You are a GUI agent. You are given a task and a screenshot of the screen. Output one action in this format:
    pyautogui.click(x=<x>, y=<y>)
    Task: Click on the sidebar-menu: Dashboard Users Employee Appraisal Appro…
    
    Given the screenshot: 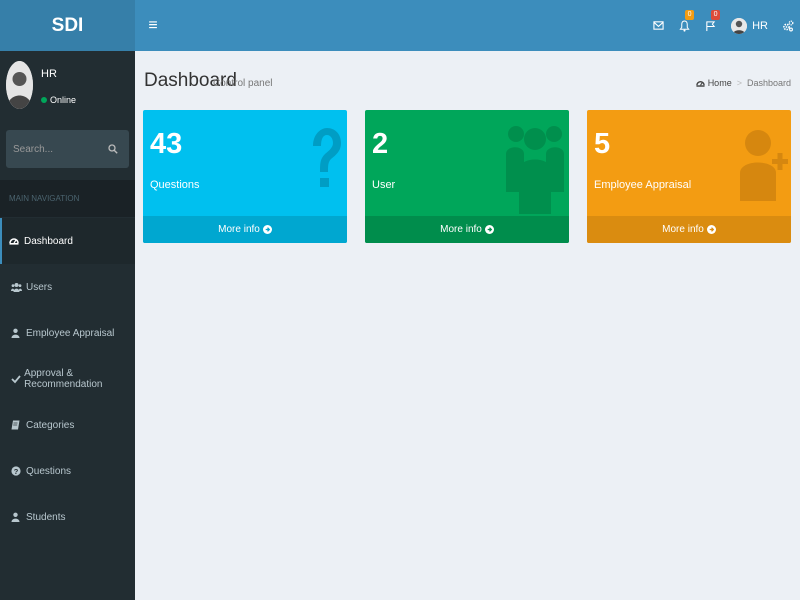 What is the action you would take?
    pyautogui.click(x=67, y=379)
    